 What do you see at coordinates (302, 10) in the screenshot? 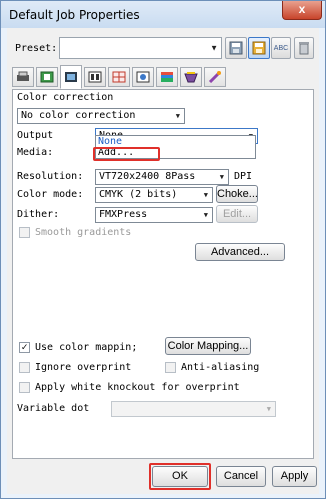
I see `close-button: x` at bounding box center [302, 10].